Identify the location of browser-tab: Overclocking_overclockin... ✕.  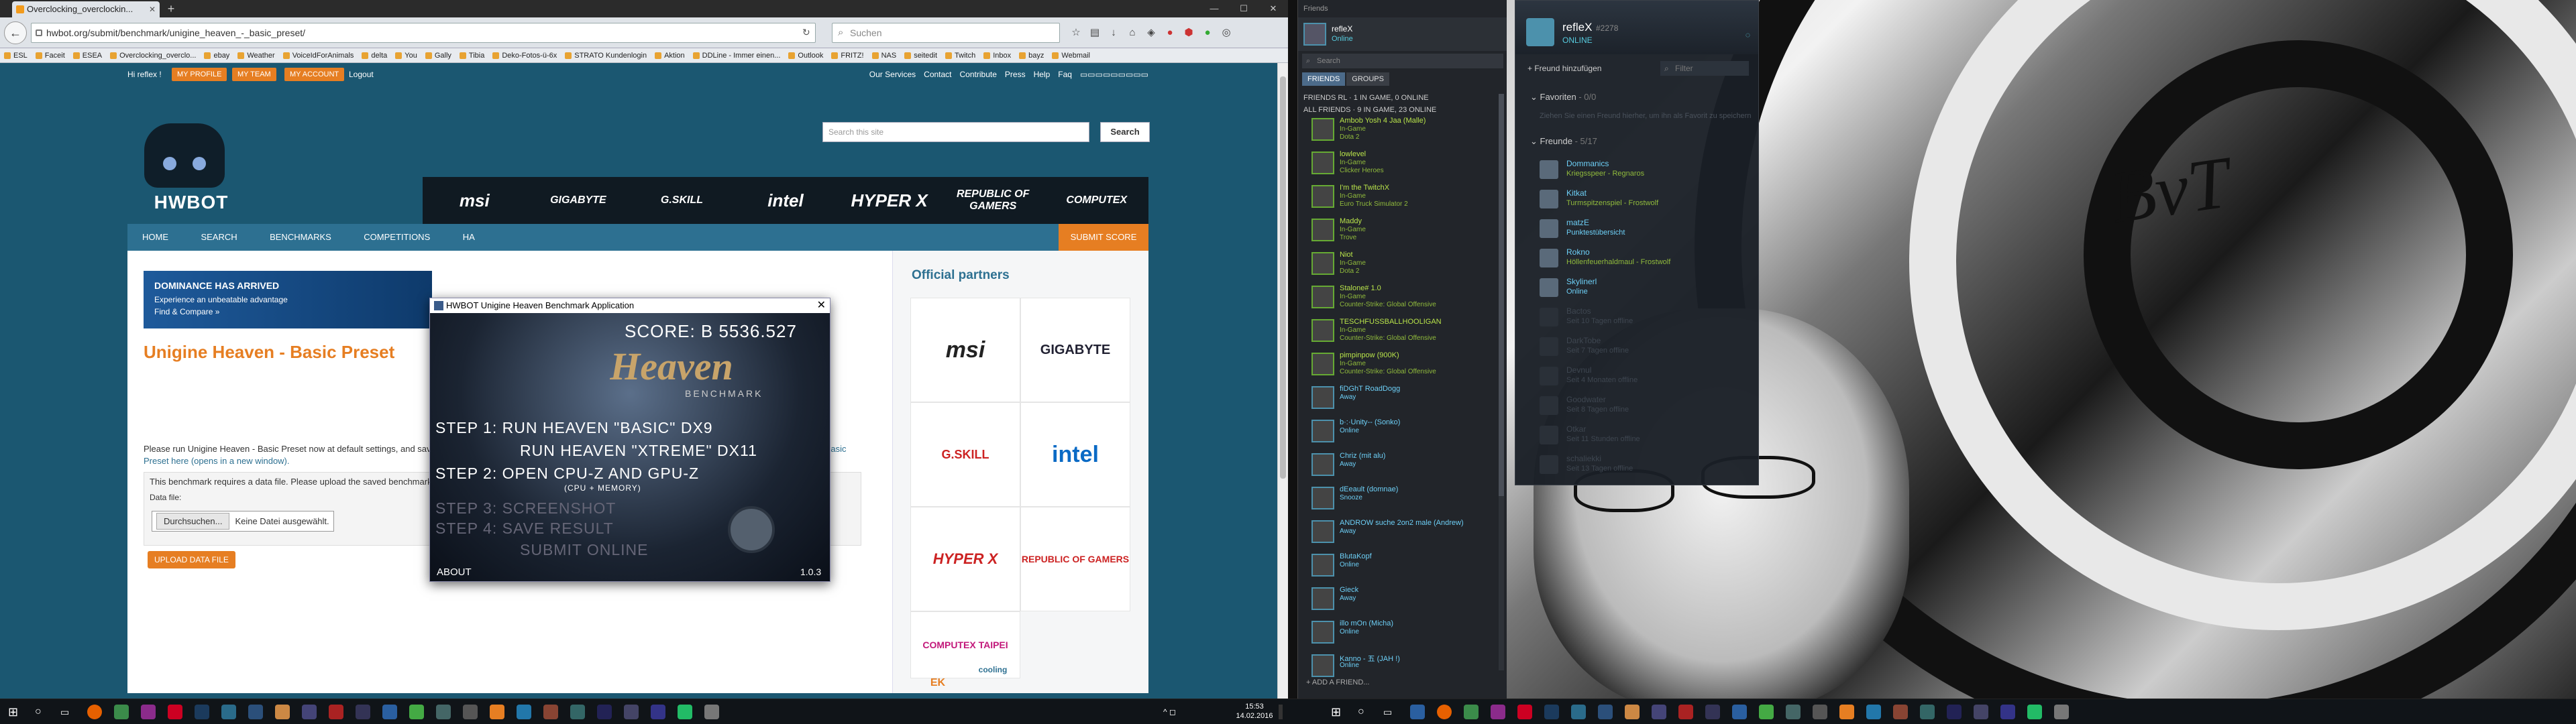
(86, 9).